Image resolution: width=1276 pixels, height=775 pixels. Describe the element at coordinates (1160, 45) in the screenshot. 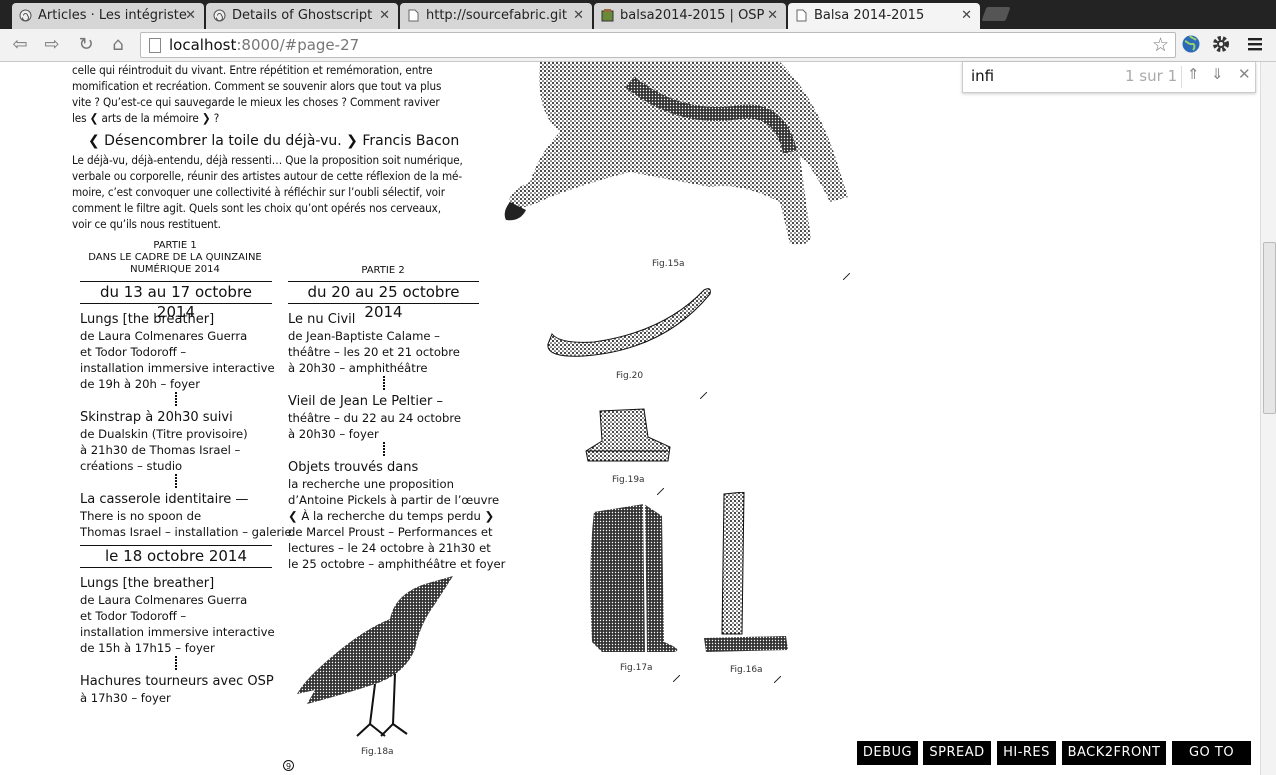

I see `bookmark-star-icon: ☆` at that location.